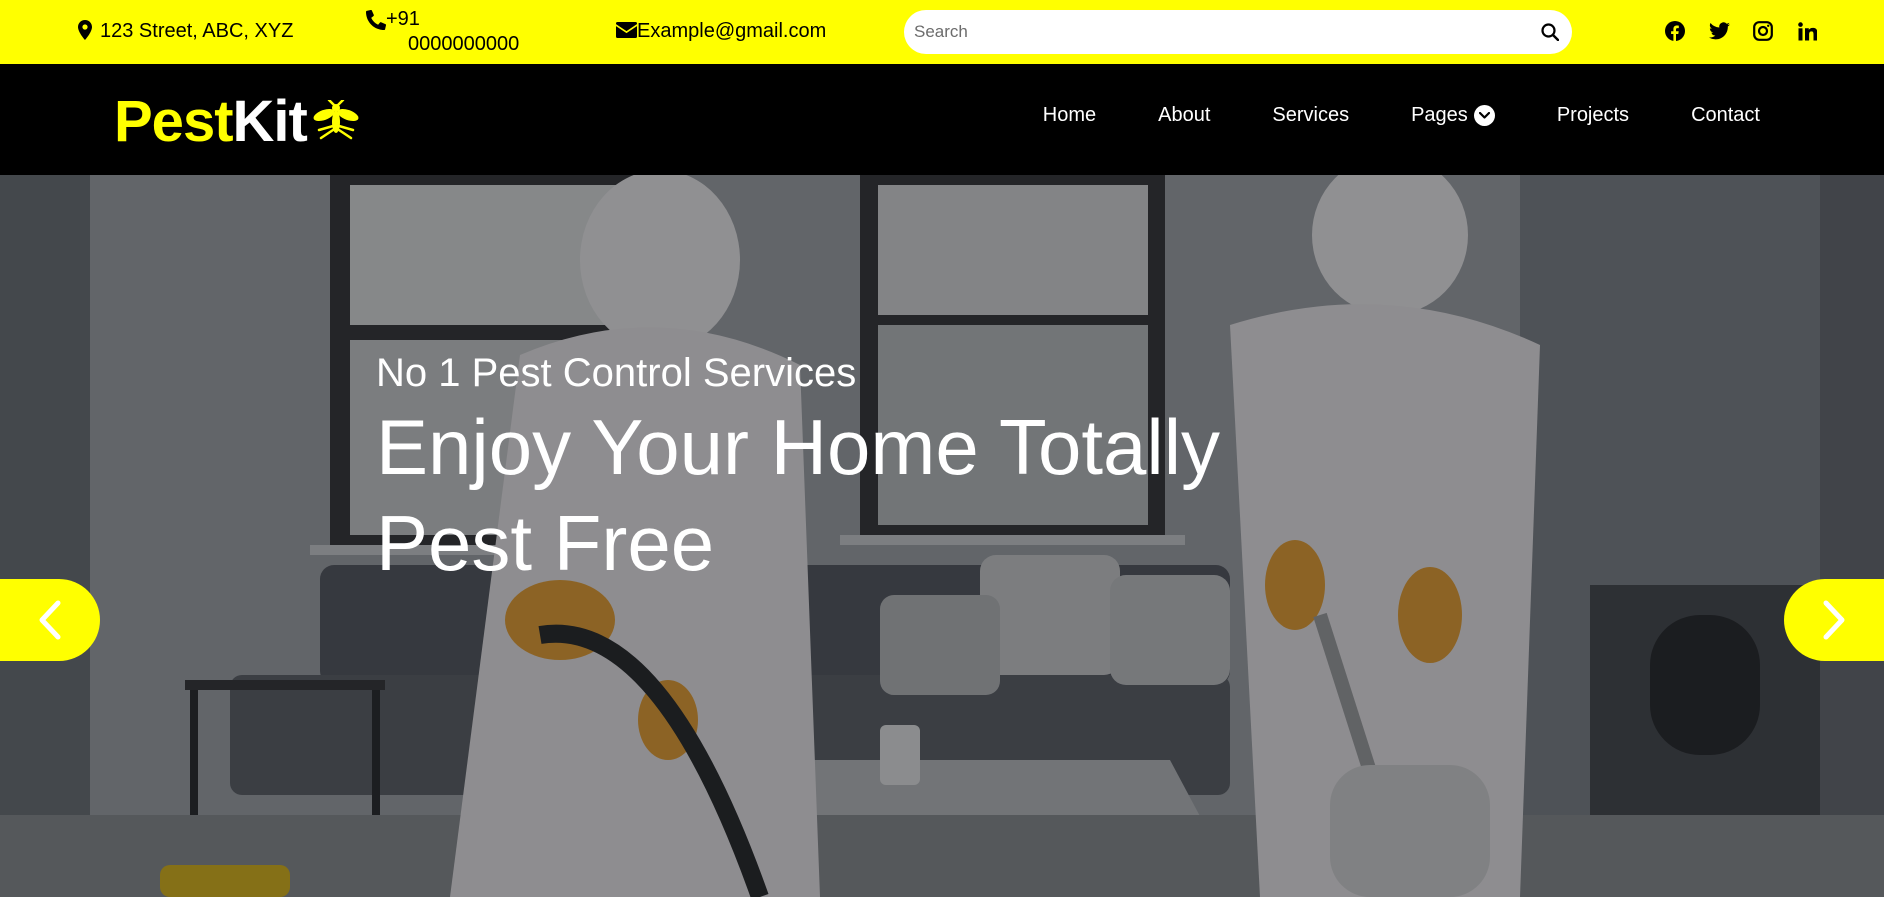 Image resolution: width=1884 pixels, height=897 pixels. I want to click on carousel-next-button, so click(1834, 620).